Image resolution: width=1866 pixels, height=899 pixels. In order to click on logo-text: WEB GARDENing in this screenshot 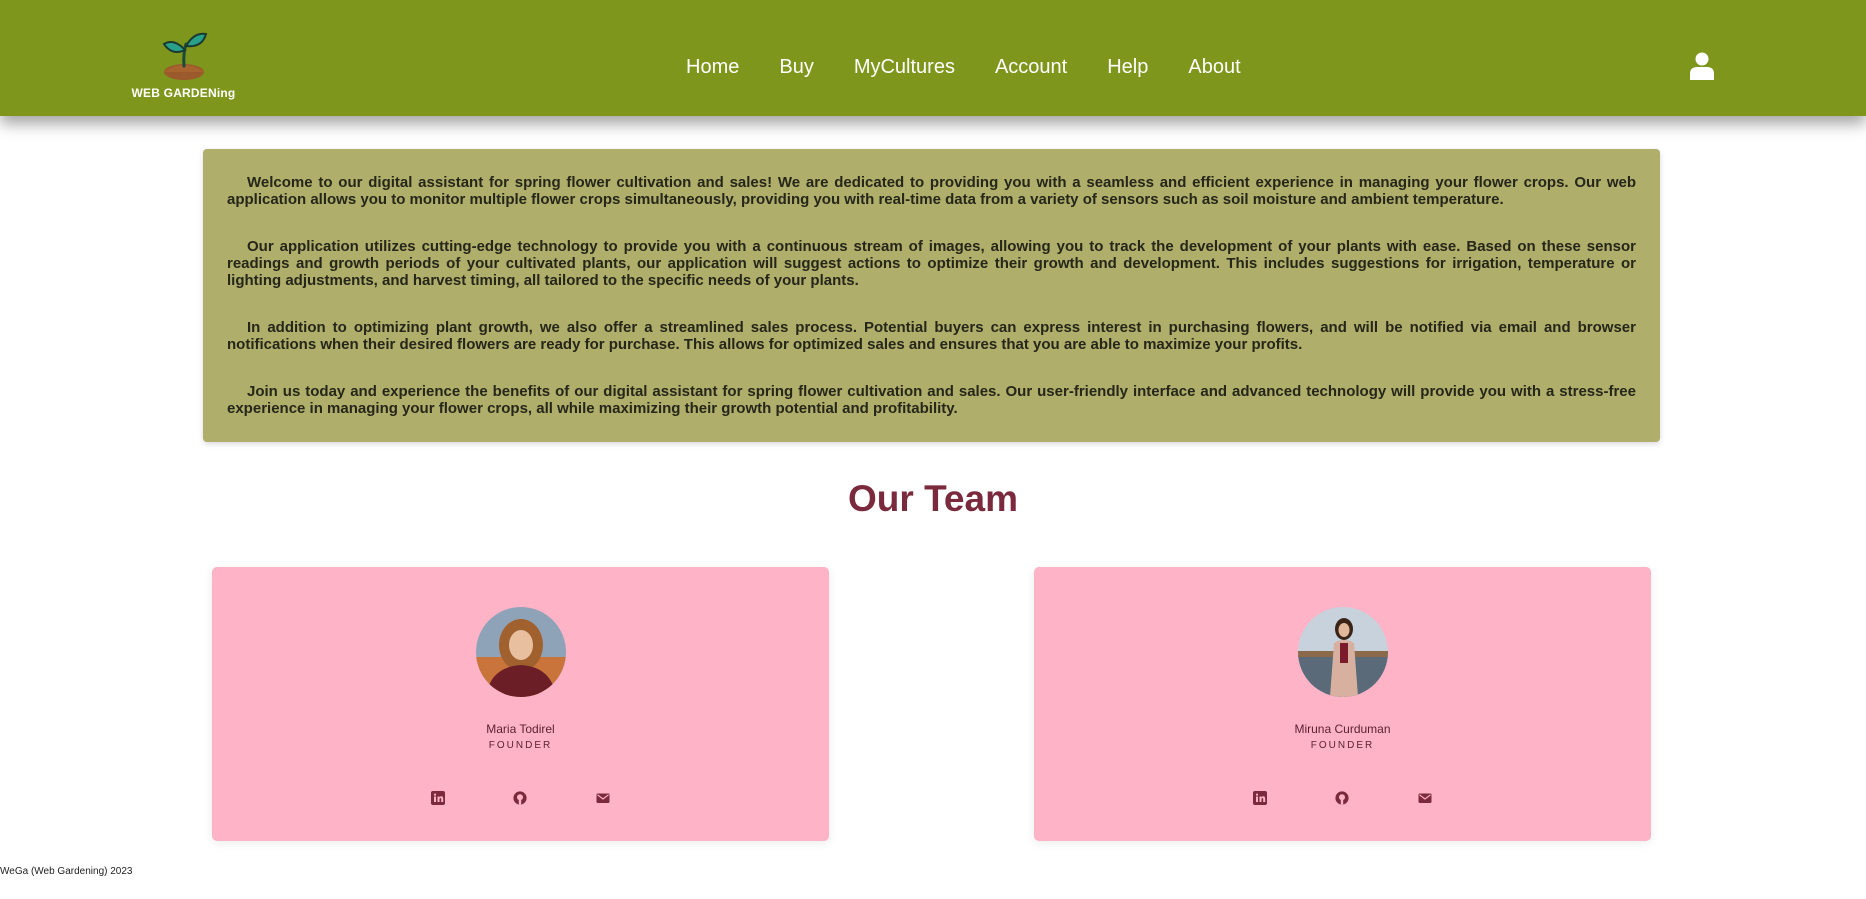, I will do `click(183, 93)`.